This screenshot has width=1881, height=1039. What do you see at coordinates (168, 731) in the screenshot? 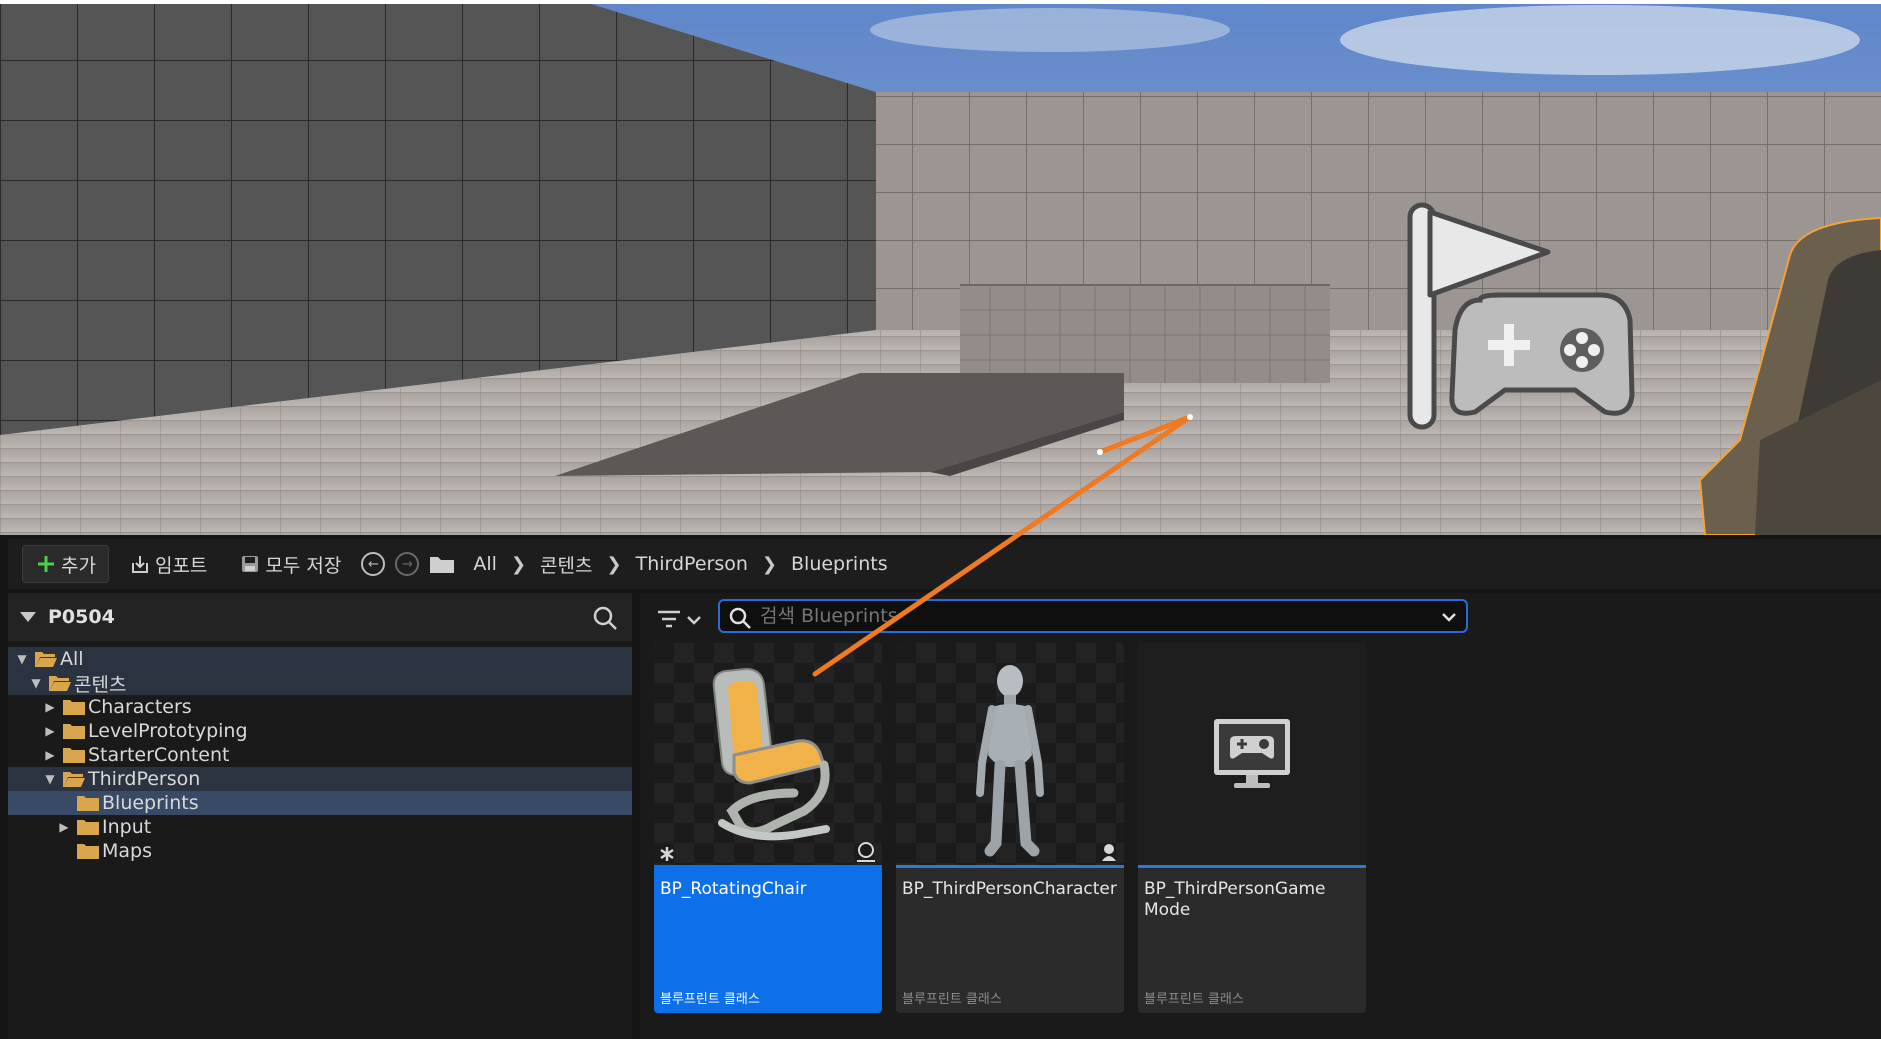
I see `tree-item-label: LevelPrototyping` at bounding box center [168, 731].